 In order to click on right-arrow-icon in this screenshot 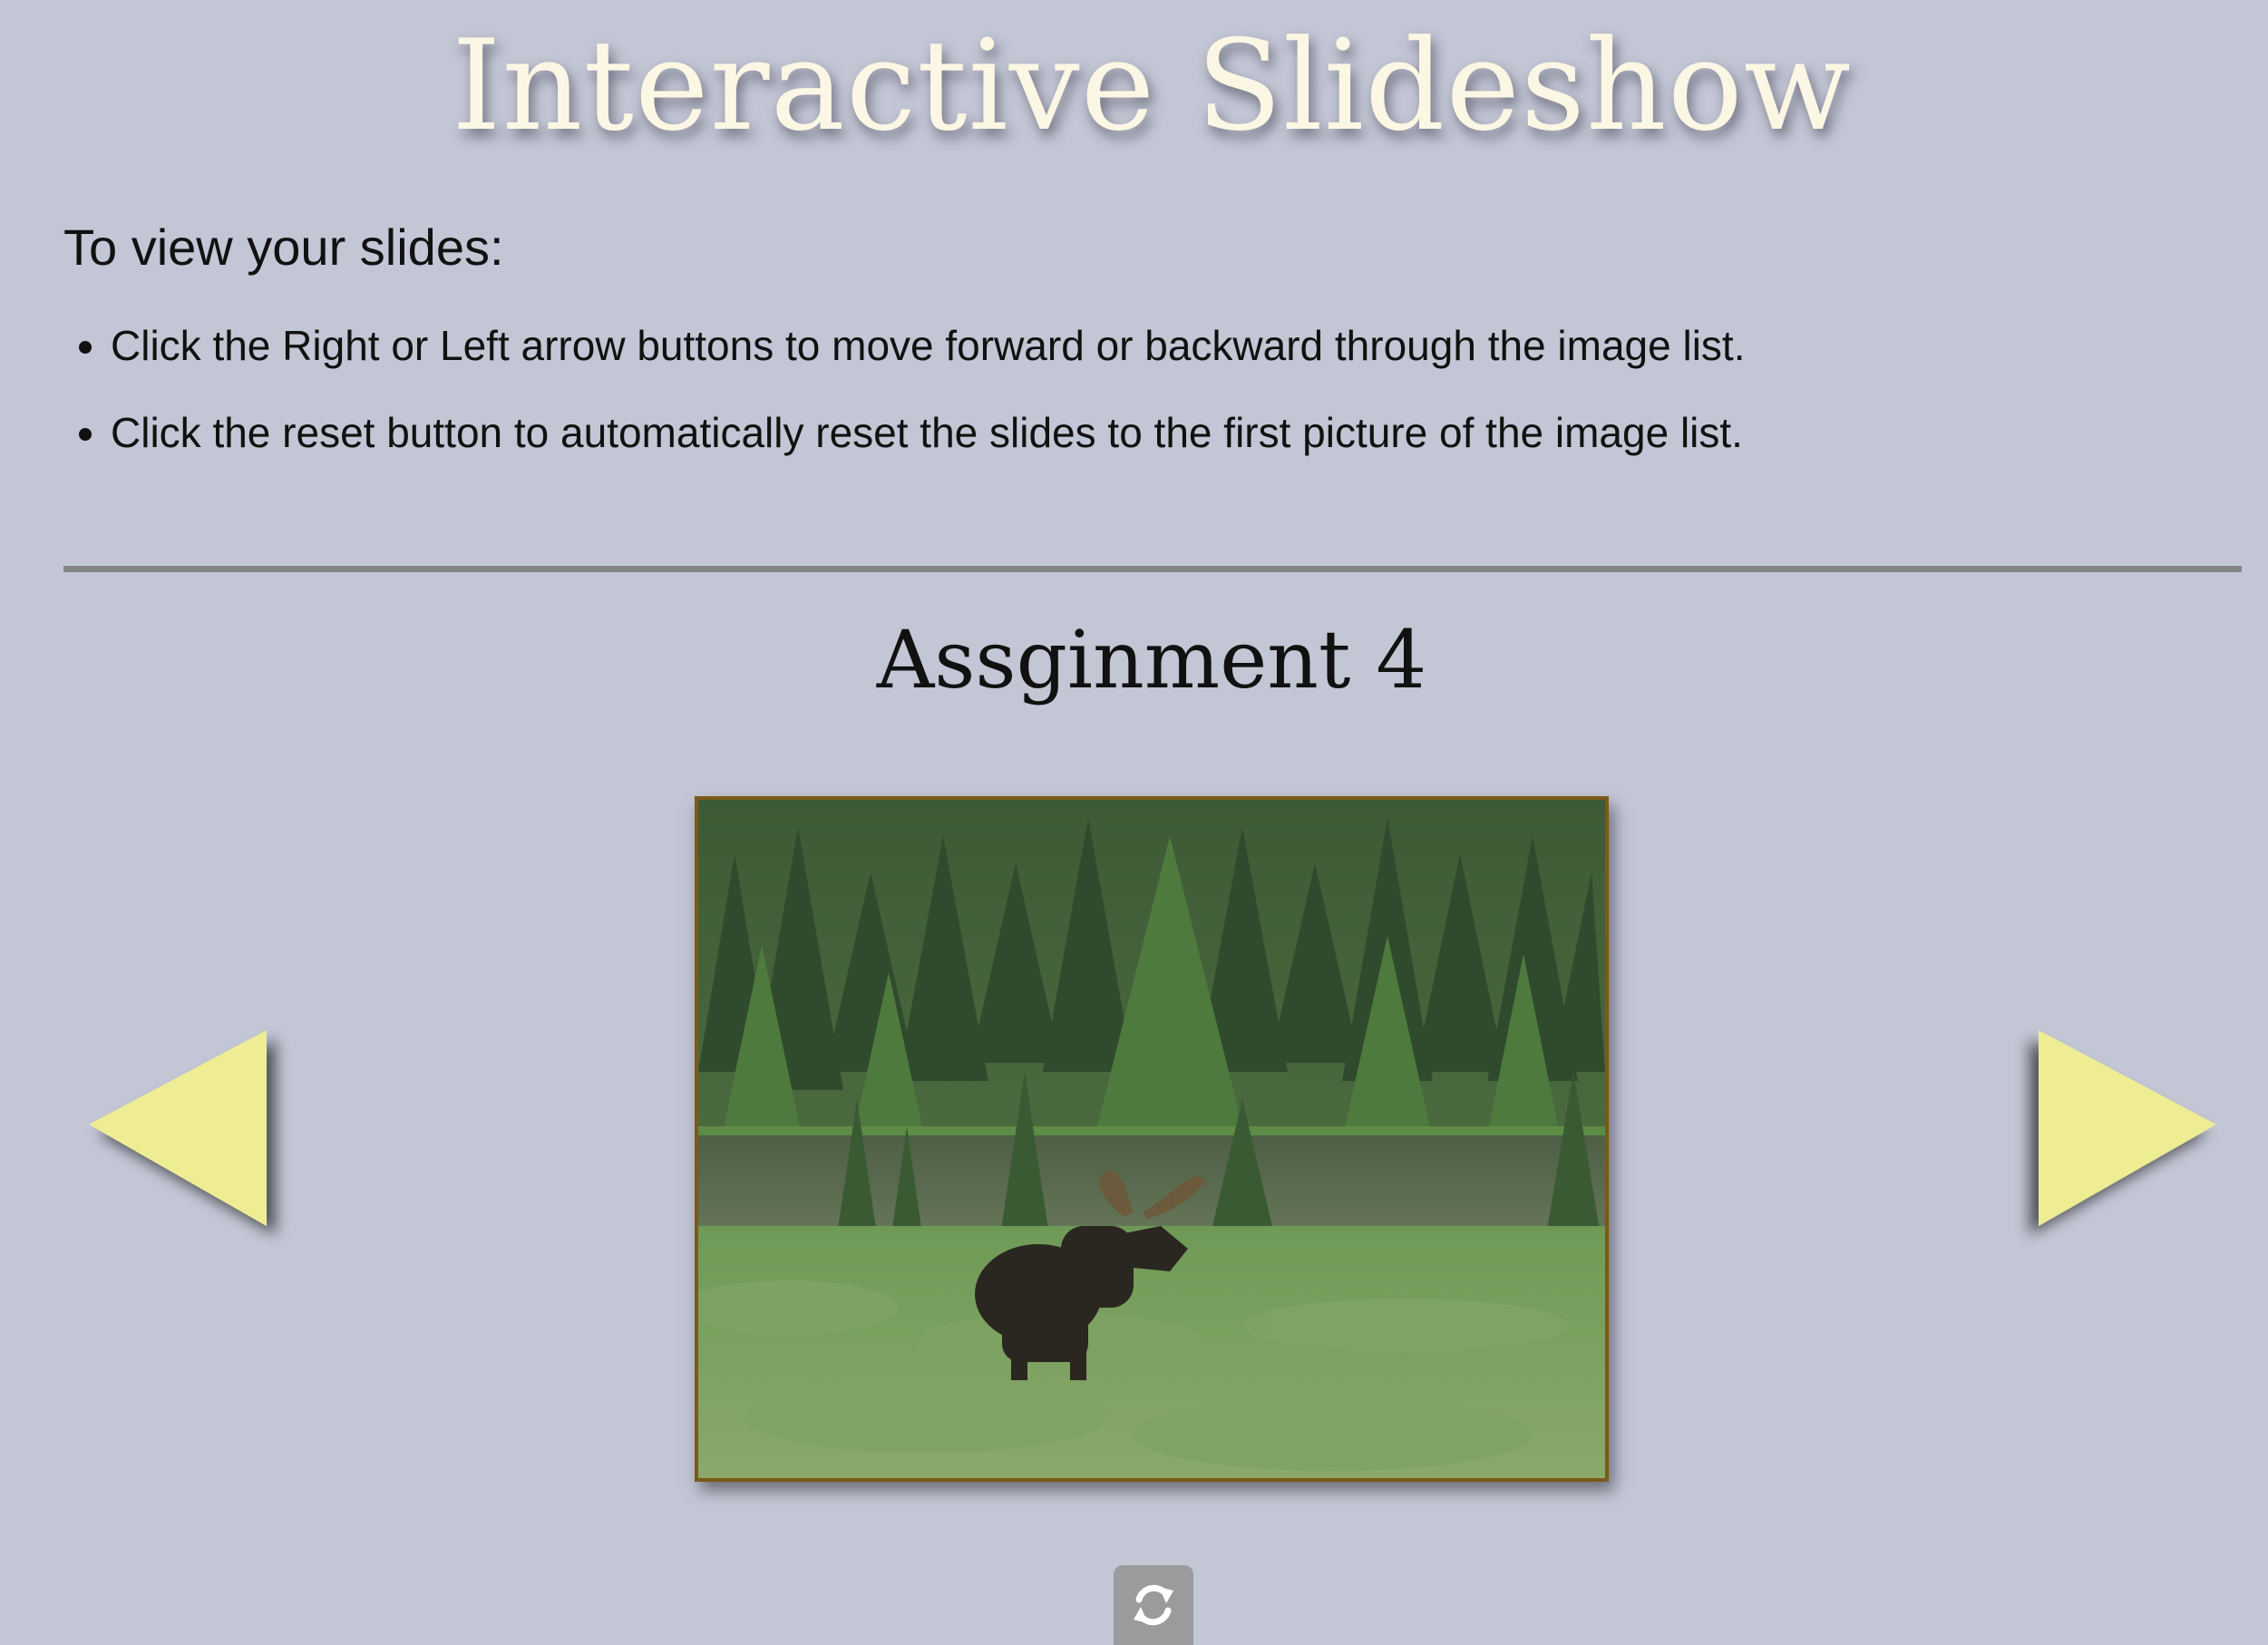, I will do `click(2127, 1128)`.